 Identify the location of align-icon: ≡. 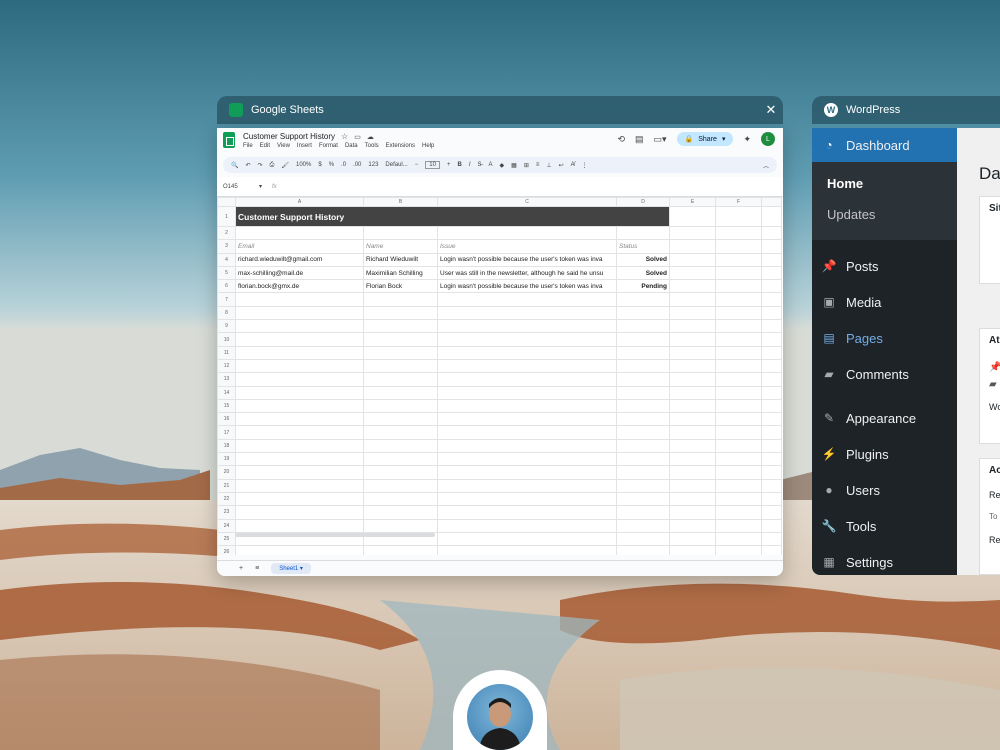
(538, 165).